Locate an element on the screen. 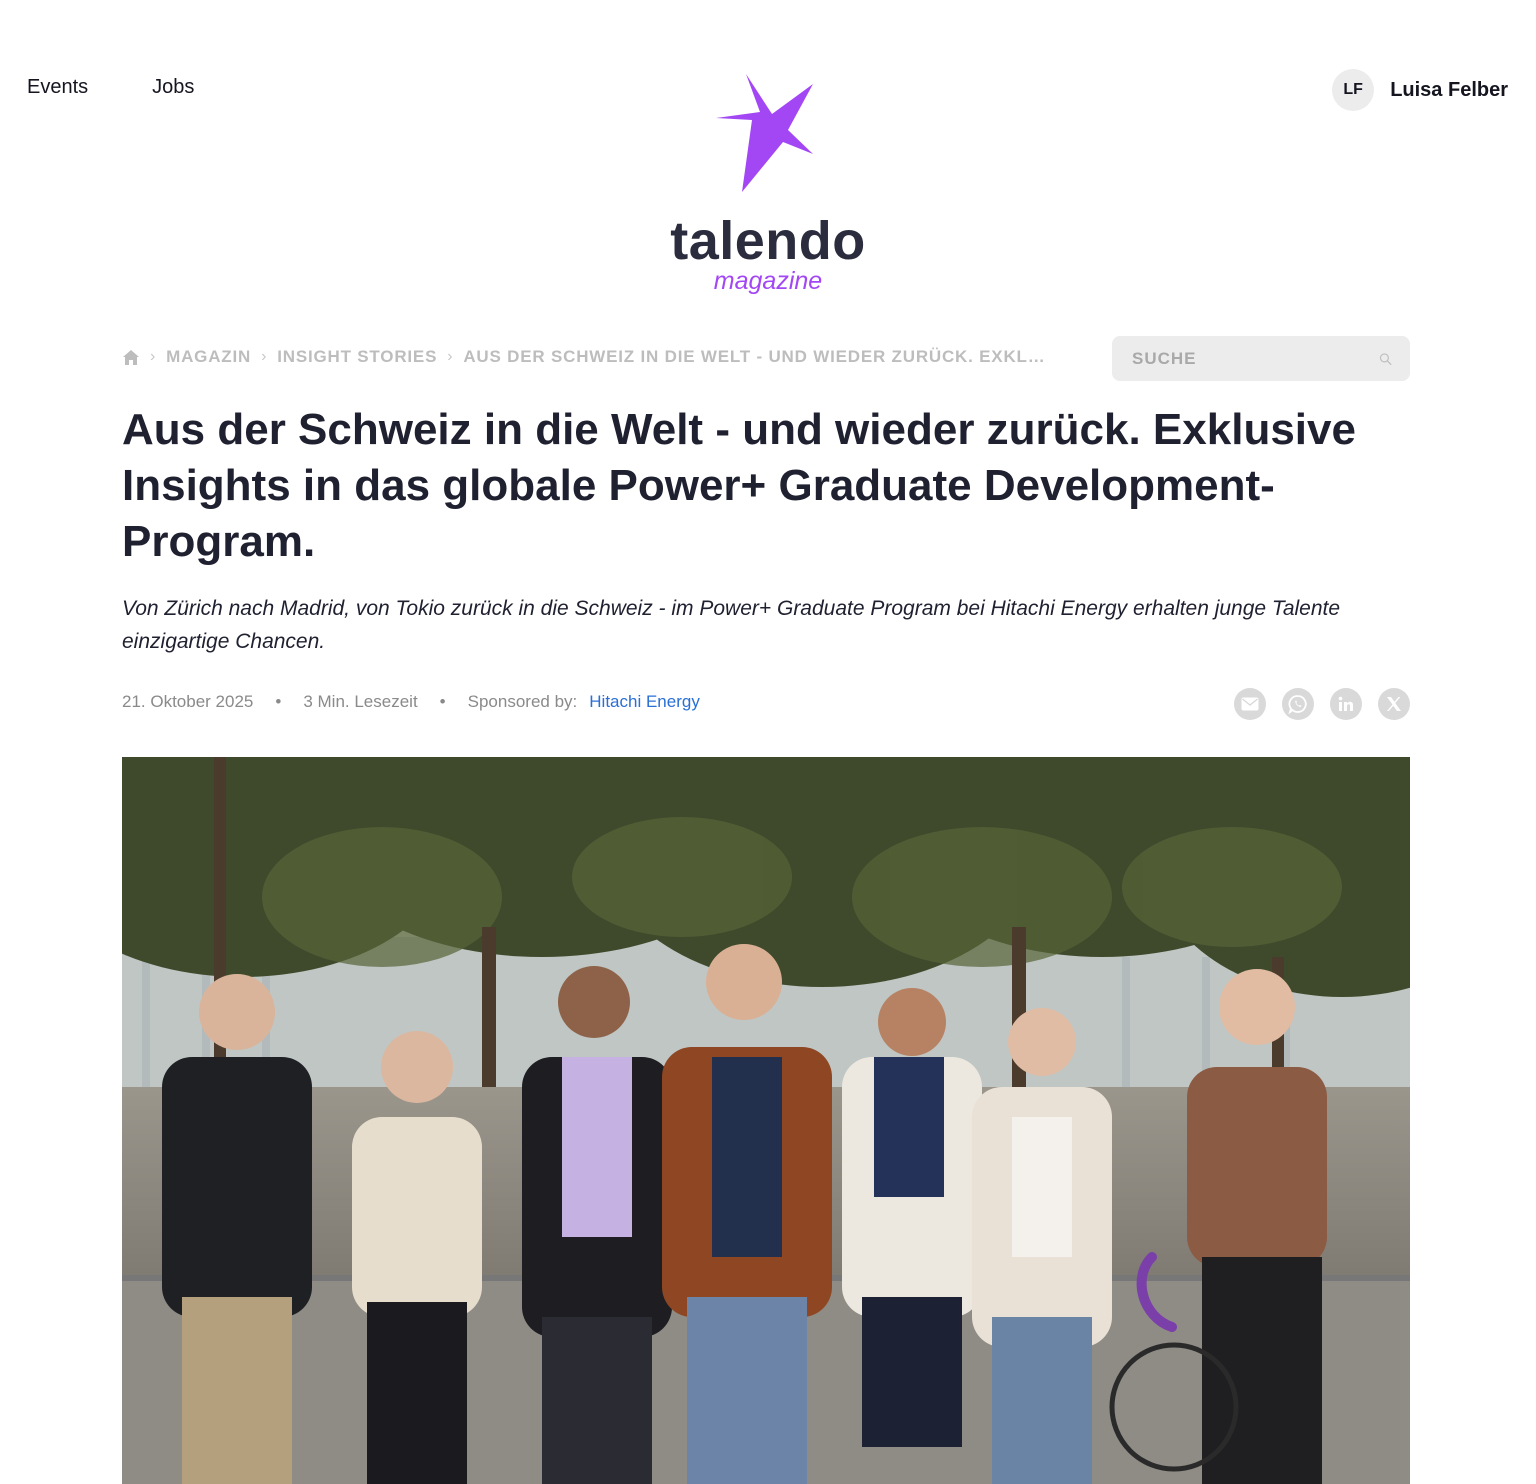 The image size is (1536, 1484). star-logo-icon is located at coordinates (764, 133).